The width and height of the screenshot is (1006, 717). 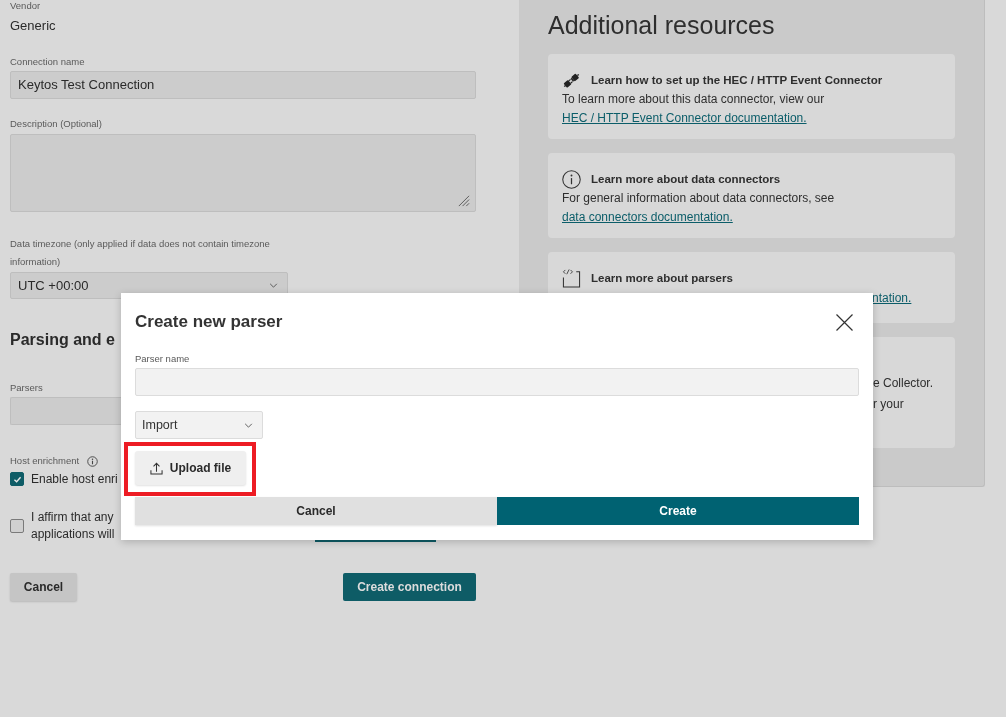 I want to click on close-icon, so click(x=844, y=322).